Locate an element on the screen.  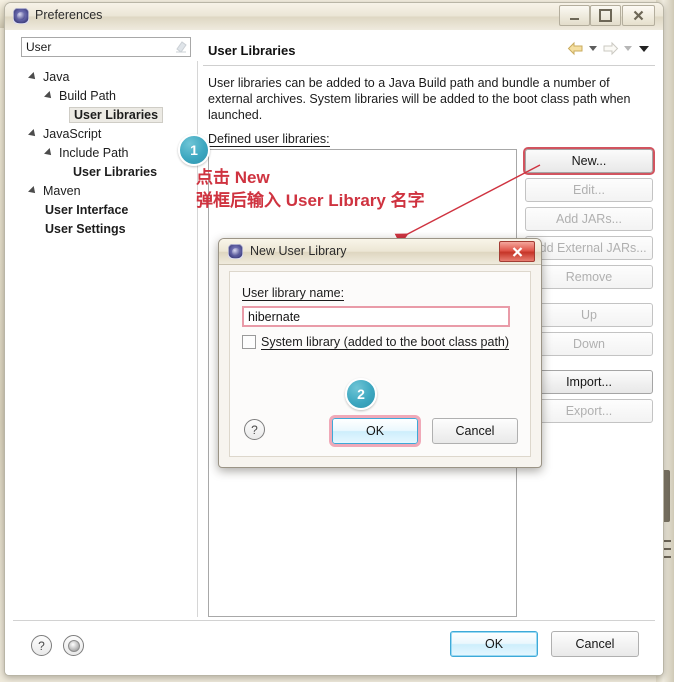
user-library-name-label-text: User library name: is located at coordinates (293, 293).